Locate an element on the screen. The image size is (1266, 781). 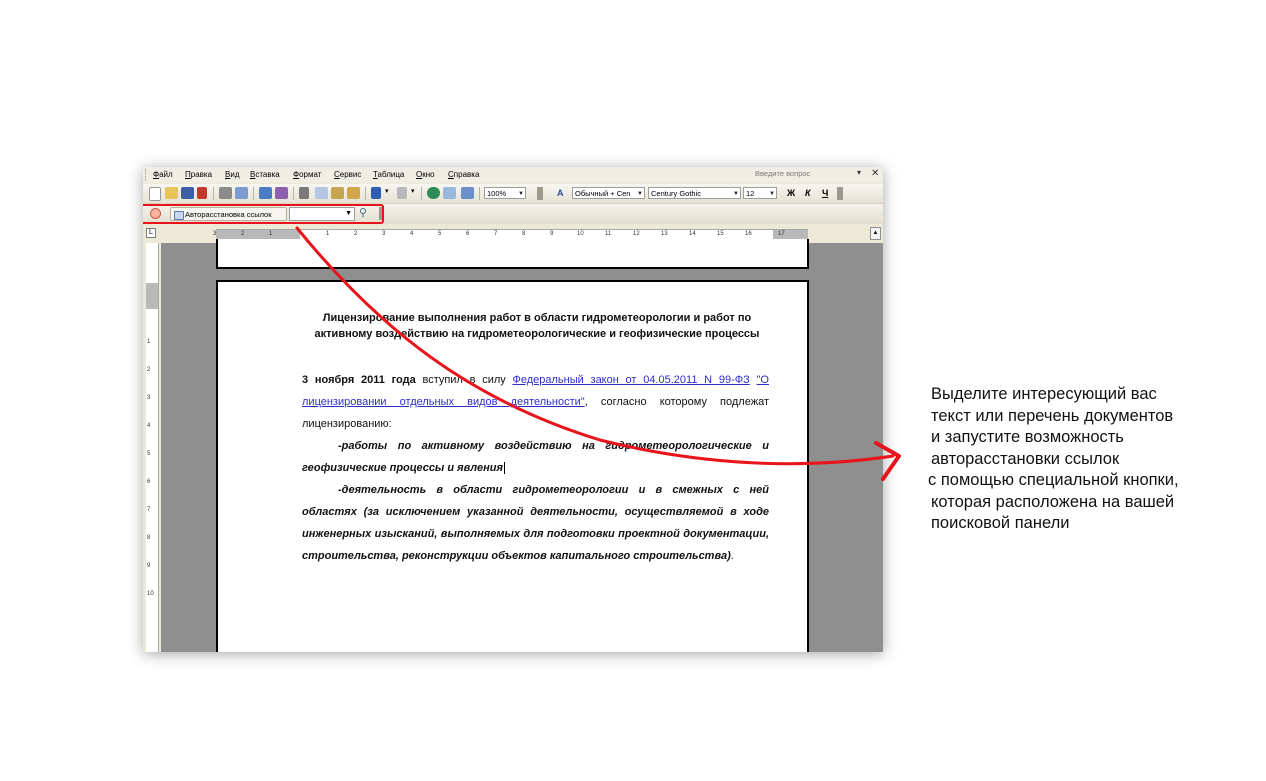
paste-icon is located at coordinates (337, 193).